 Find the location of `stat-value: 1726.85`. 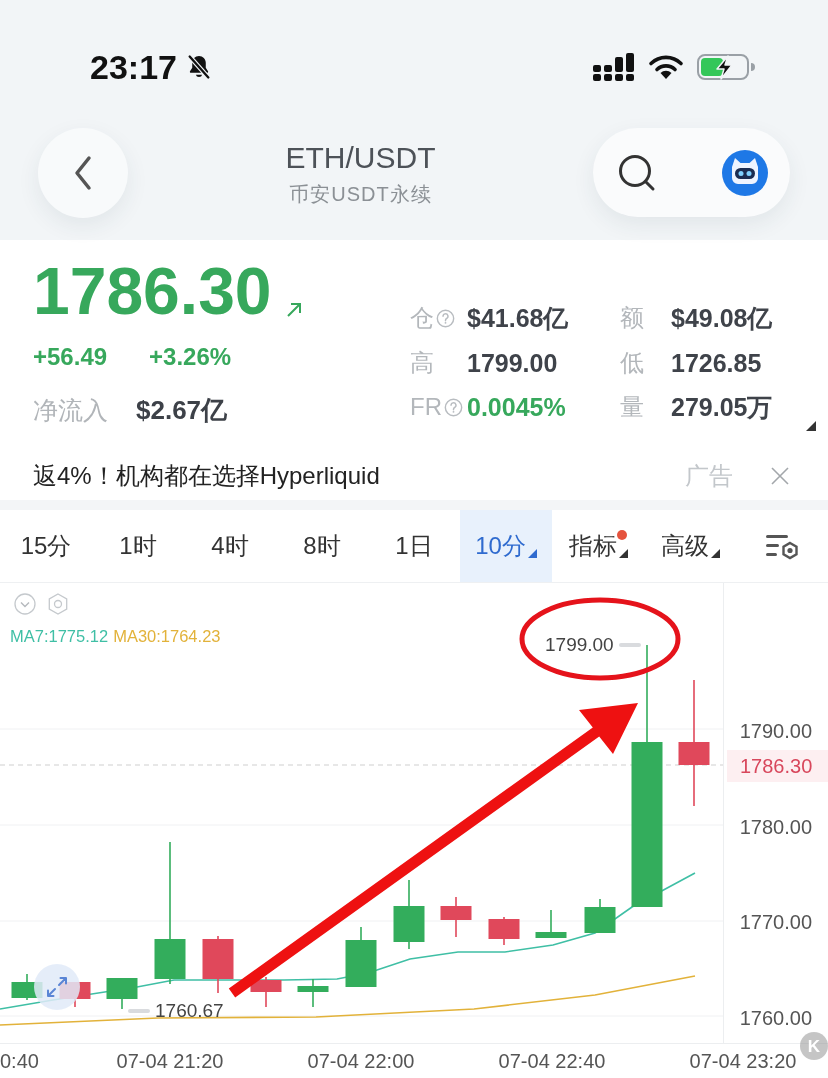

stat-value: 1726.85 is located at coordinates (717, 362).